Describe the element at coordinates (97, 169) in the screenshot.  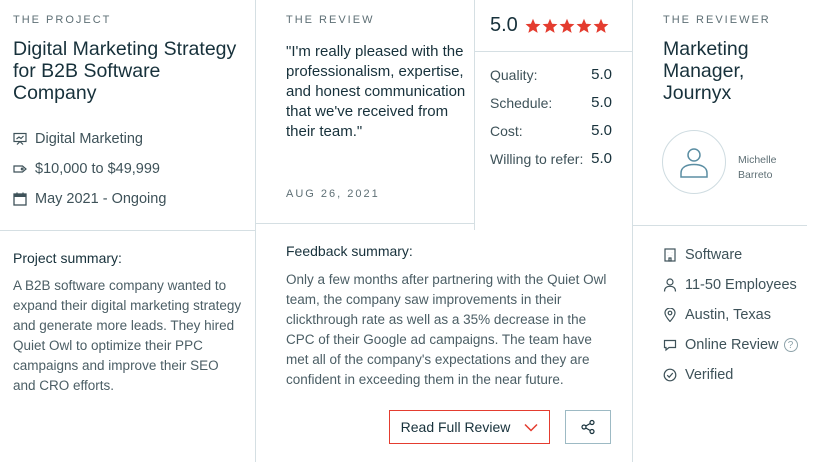
I see `budget-label: $10,000 to $49,999` at that location.